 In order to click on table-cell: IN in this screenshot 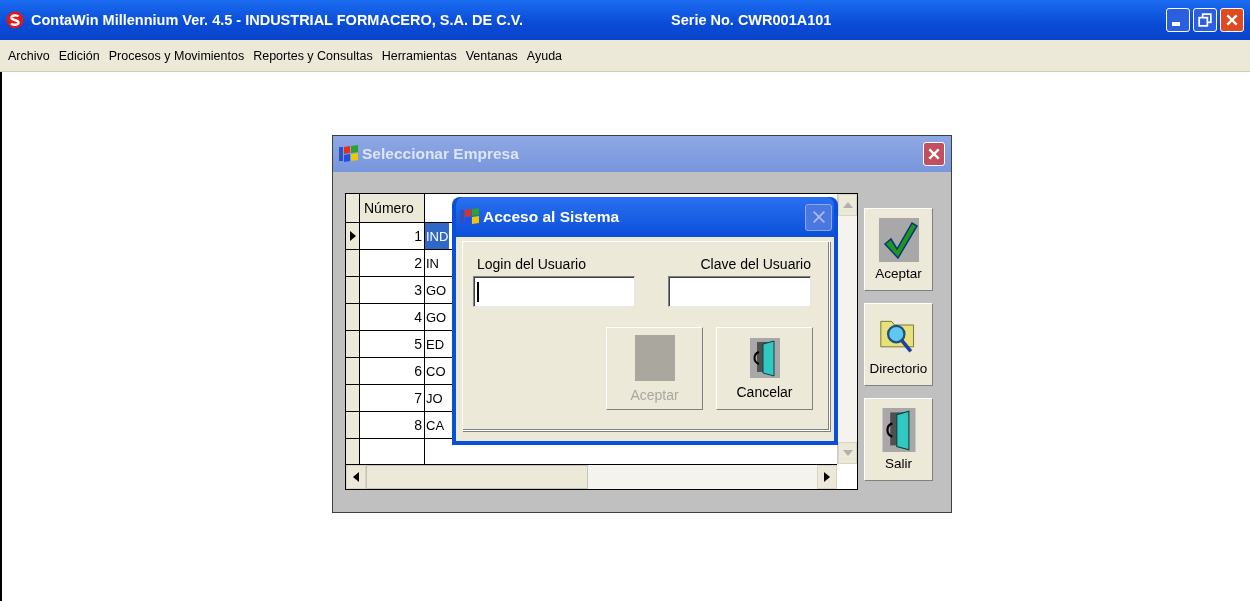, I will do `click(432, 263)`.